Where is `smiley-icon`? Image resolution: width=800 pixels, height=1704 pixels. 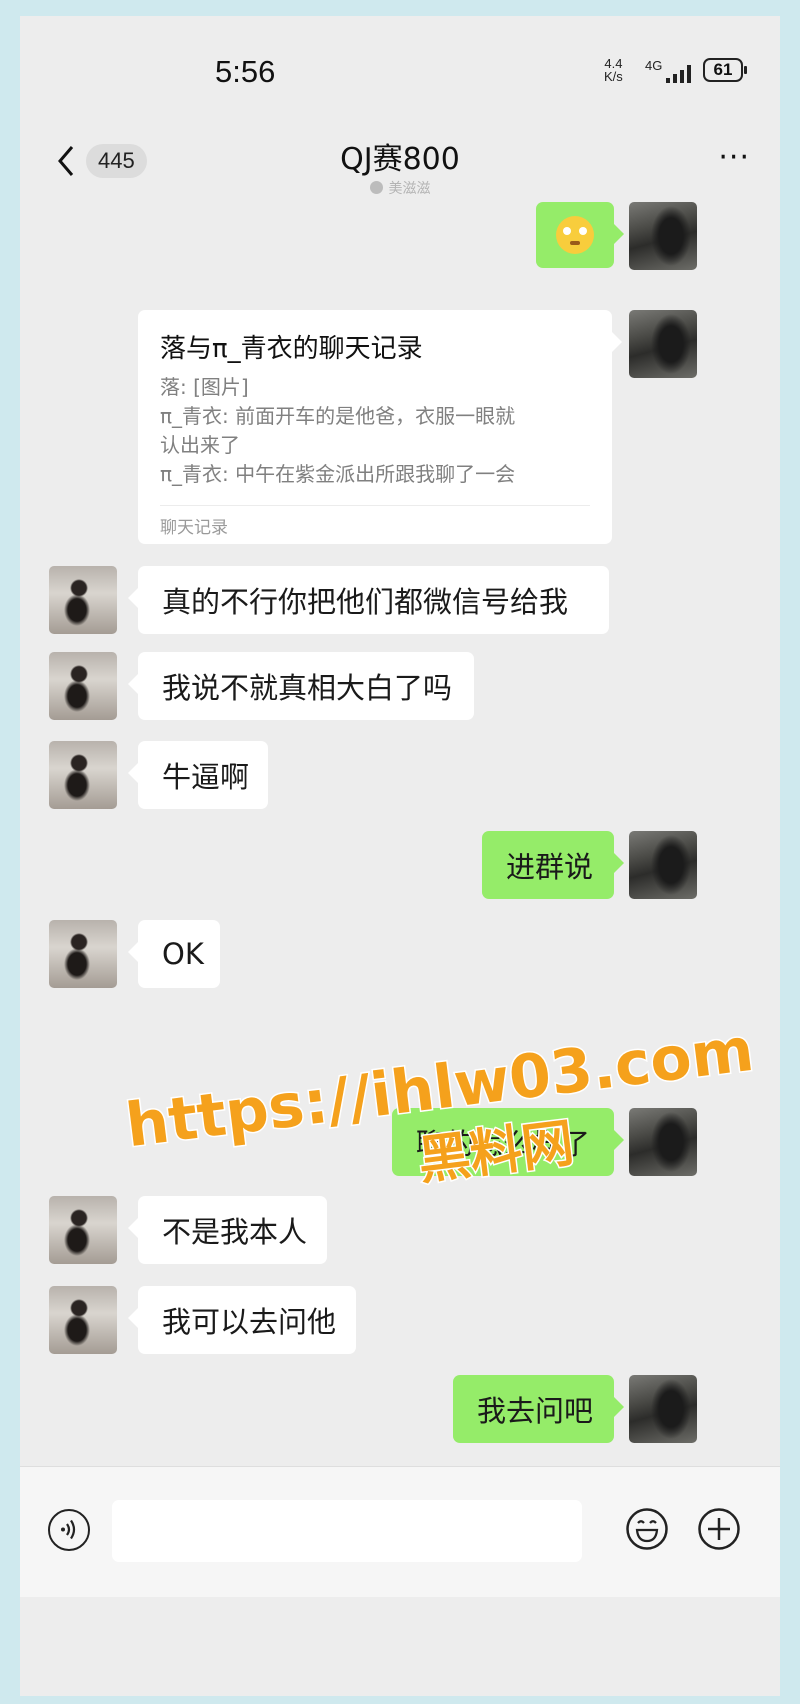 smiley-icon is located at coordinates (647, 1529).